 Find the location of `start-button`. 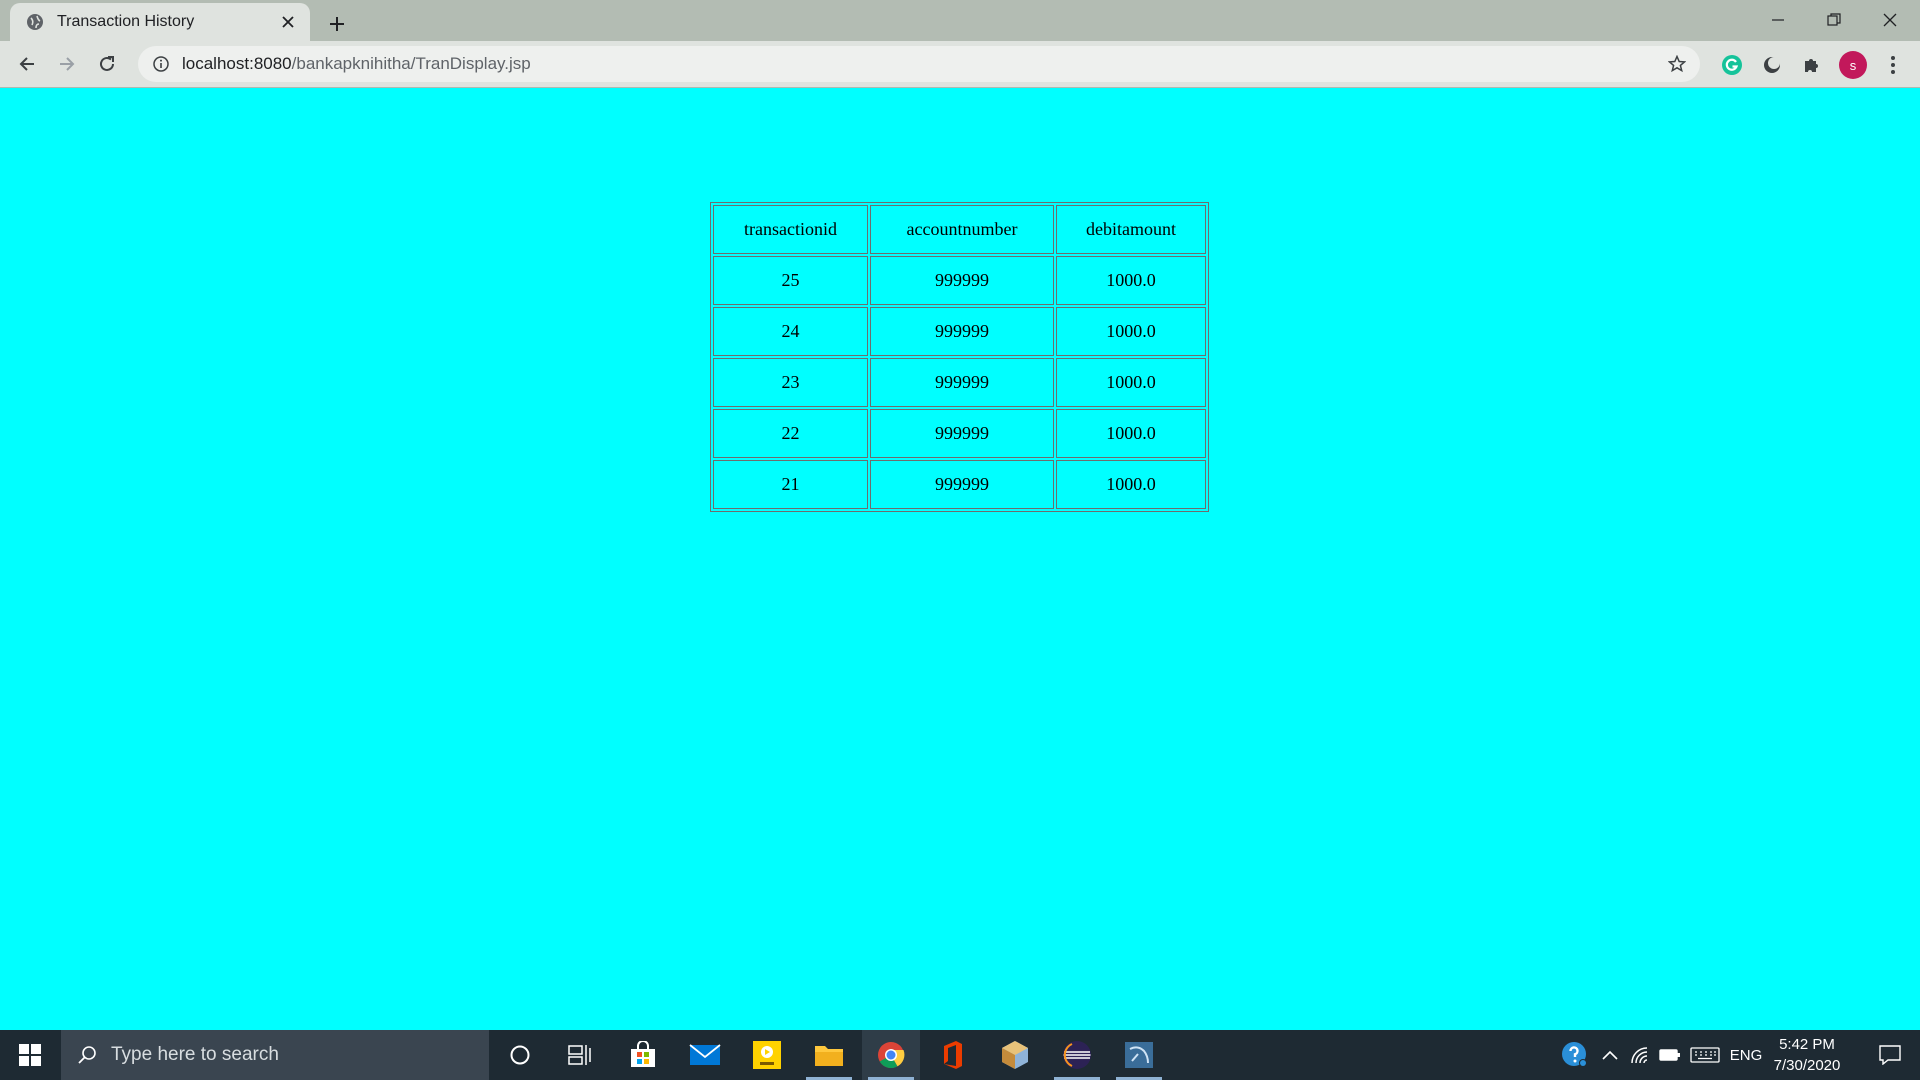

start-button is located at coordinates (30, 1055).